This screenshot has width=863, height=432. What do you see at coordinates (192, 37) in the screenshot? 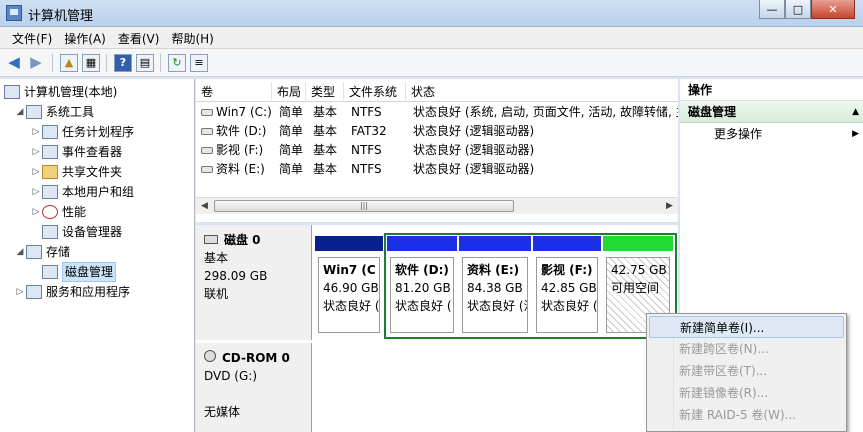
I see `menu-help: 帮助(H)` at bounding box center [192, 37].